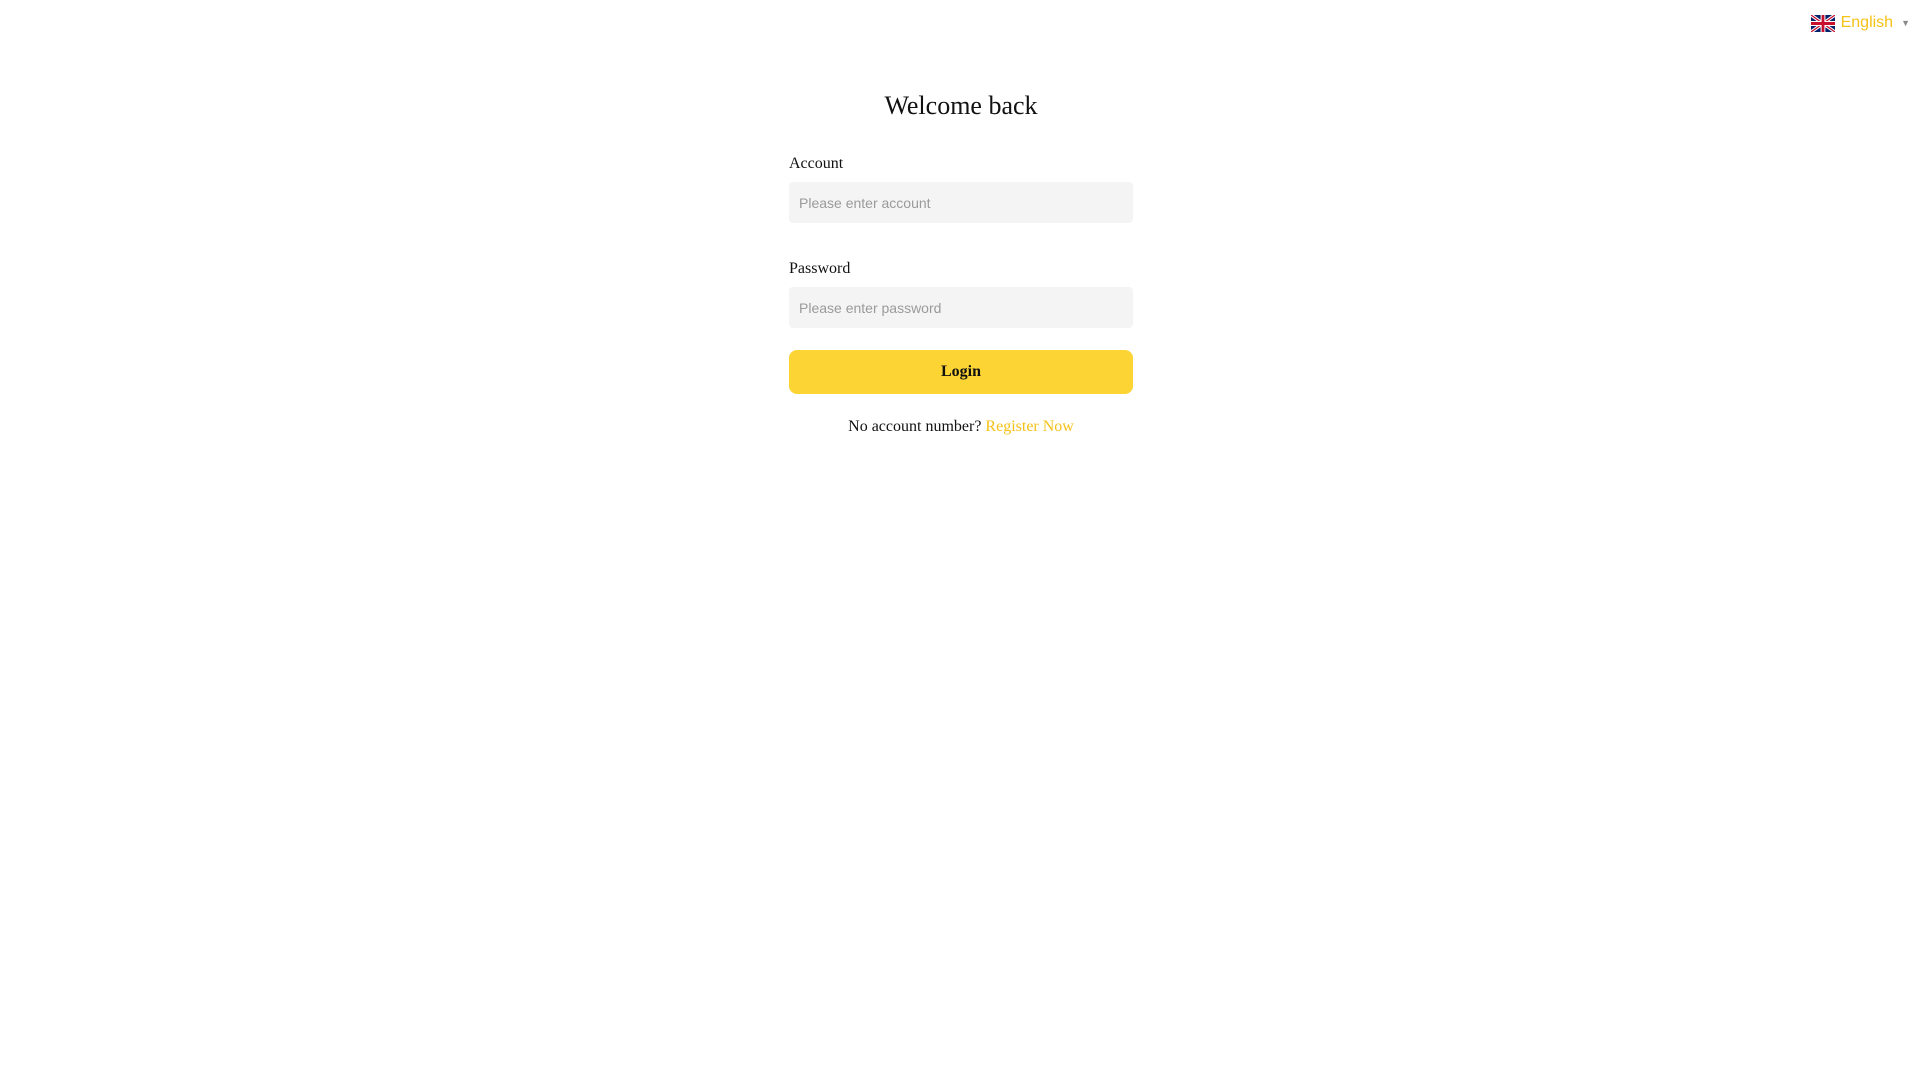 This screenshot has height=1080, width=1920. I want to click on account-group: Account, so click(961, 188).